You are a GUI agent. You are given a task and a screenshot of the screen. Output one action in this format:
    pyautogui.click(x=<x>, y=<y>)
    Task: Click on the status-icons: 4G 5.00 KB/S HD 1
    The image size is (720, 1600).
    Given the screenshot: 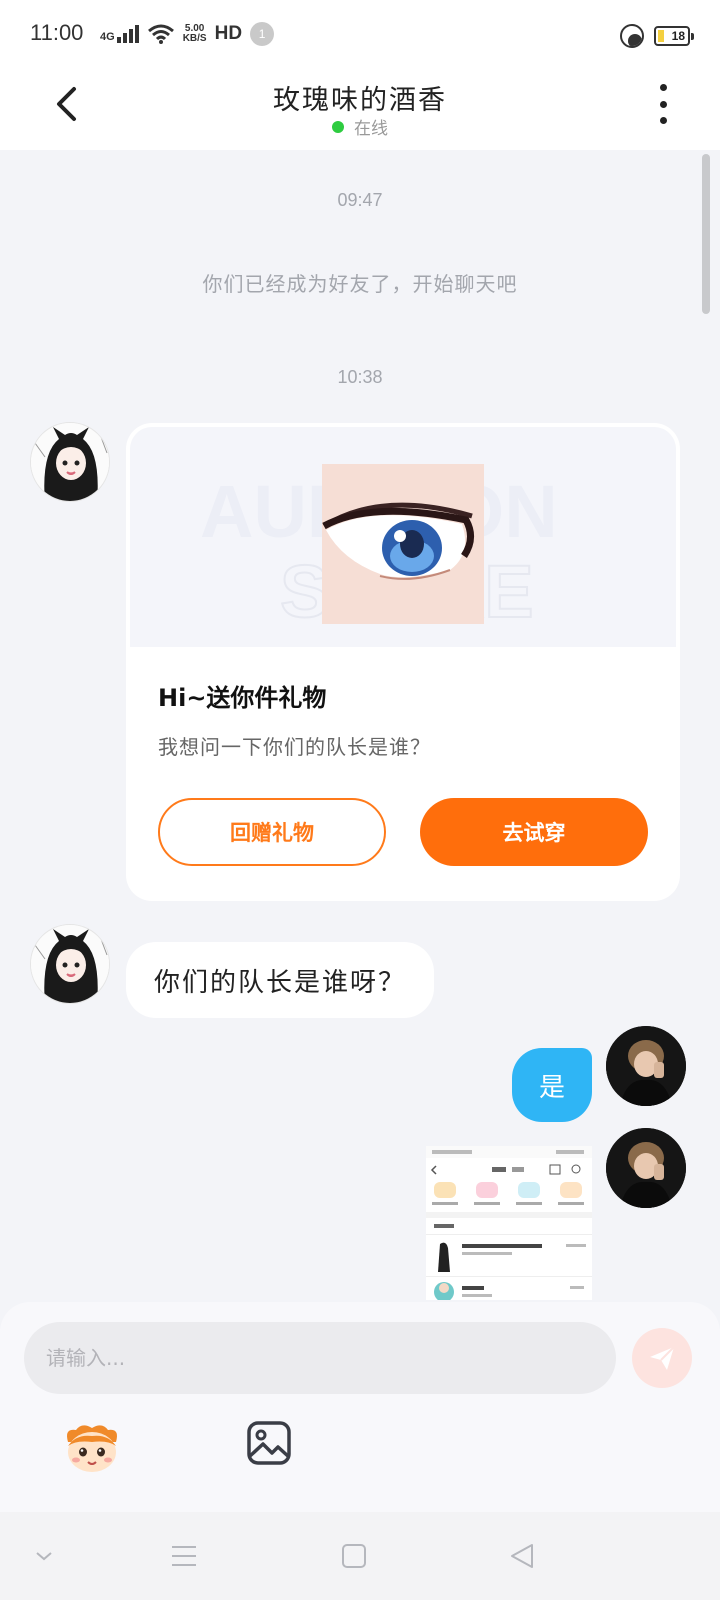 What is the action you would take?
    pyautogui.click(x=187, y=34)
    